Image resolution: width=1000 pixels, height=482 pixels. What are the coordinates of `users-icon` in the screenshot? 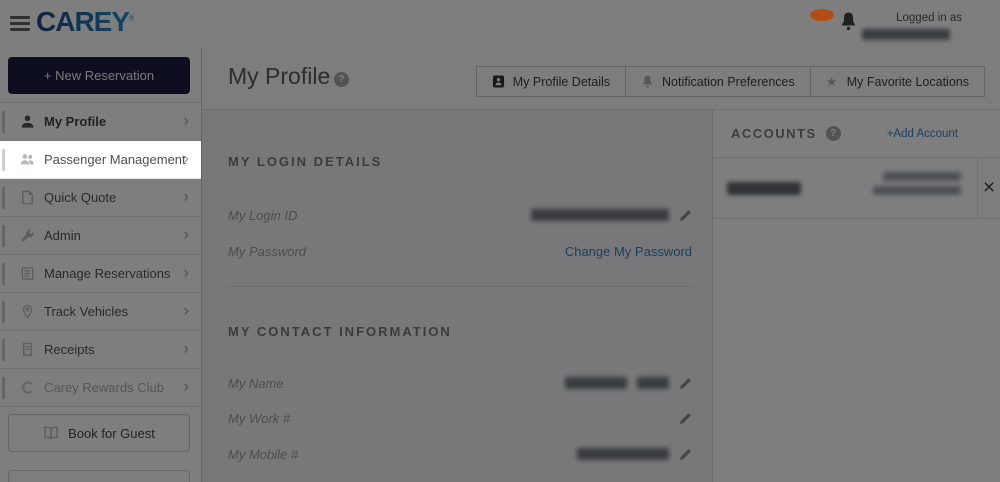 It's located at (27, 159).